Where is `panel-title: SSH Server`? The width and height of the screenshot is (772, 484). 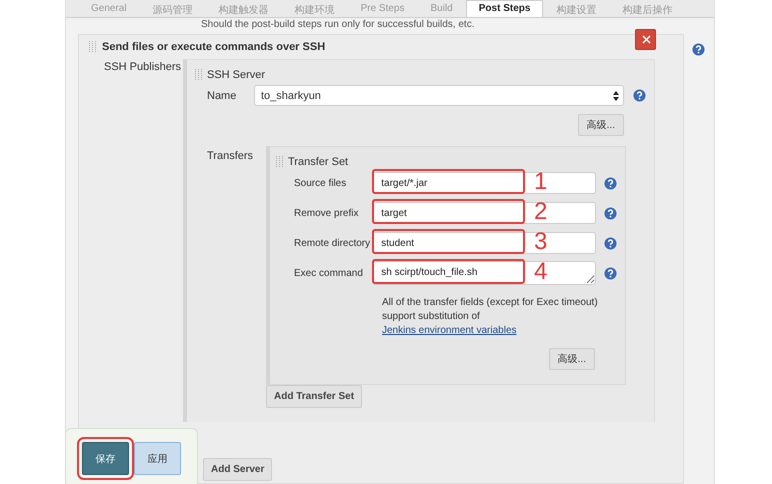 panel-title: SSH Server is located at coordinates (236, 75).